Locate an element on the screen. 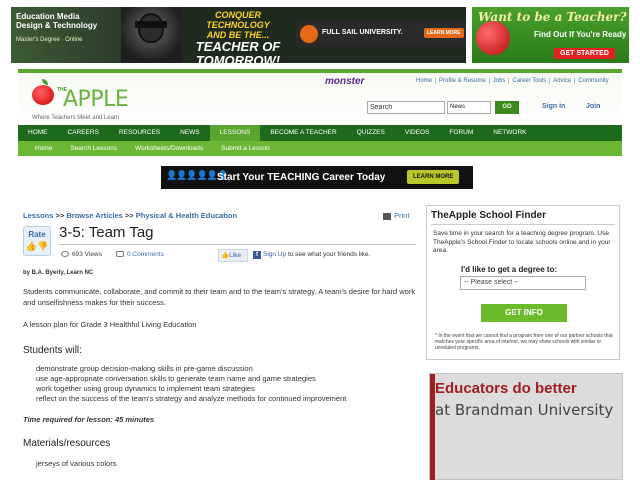 The height and width of the screenshot is (480, 640). full-sail-logo-icon is located at coordinates (309, 34).